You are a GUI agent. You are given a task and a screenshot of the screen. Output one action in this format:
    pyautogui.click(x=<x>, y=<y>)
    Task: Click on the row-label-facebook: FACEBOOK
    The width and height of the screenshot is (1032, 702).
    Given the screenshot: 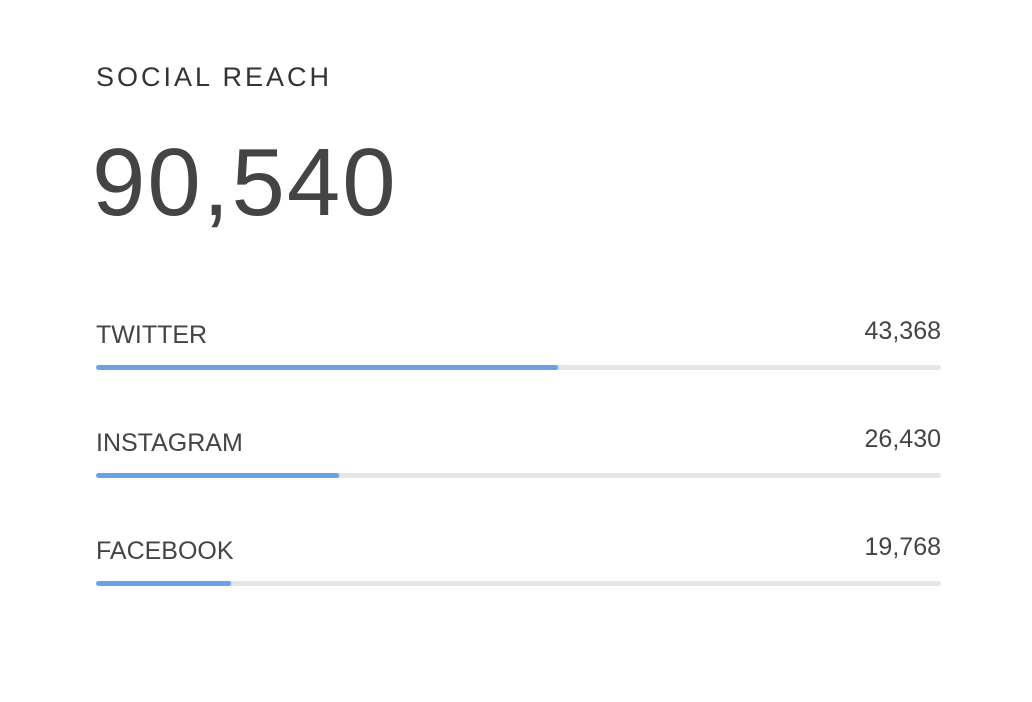 What is the action you would take?
    pyautogui.click(x=165, y=551)
    